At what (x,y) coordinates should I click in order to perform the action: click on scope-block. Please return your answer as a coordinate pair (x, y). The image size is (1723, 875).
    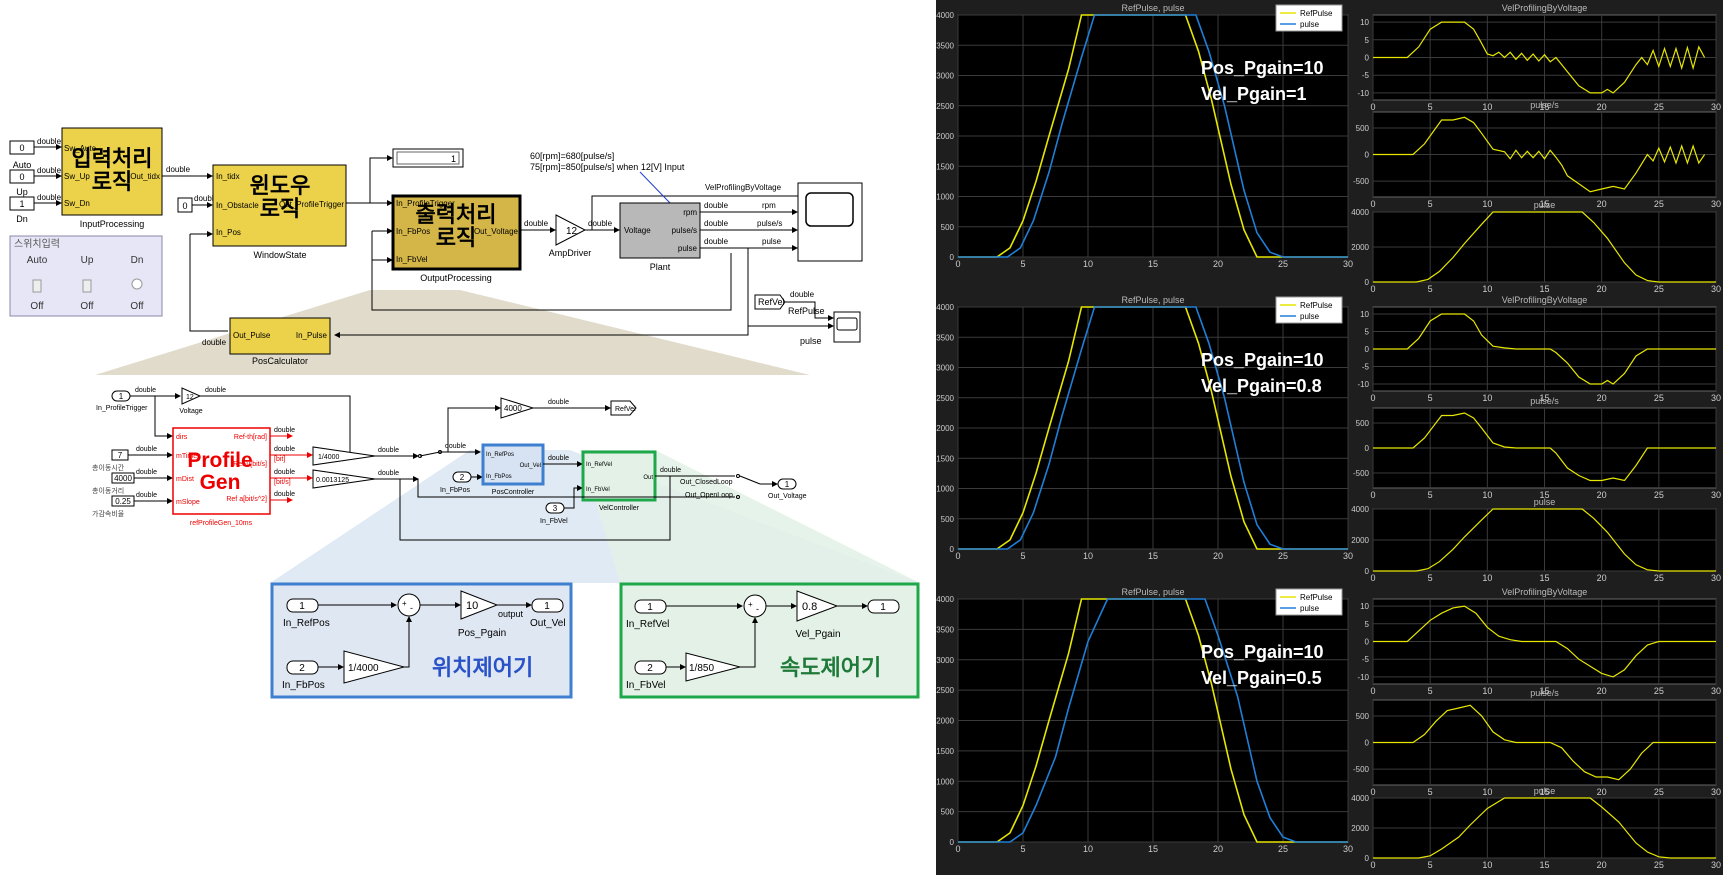
    Looking at the image, I should click on (830, 222).